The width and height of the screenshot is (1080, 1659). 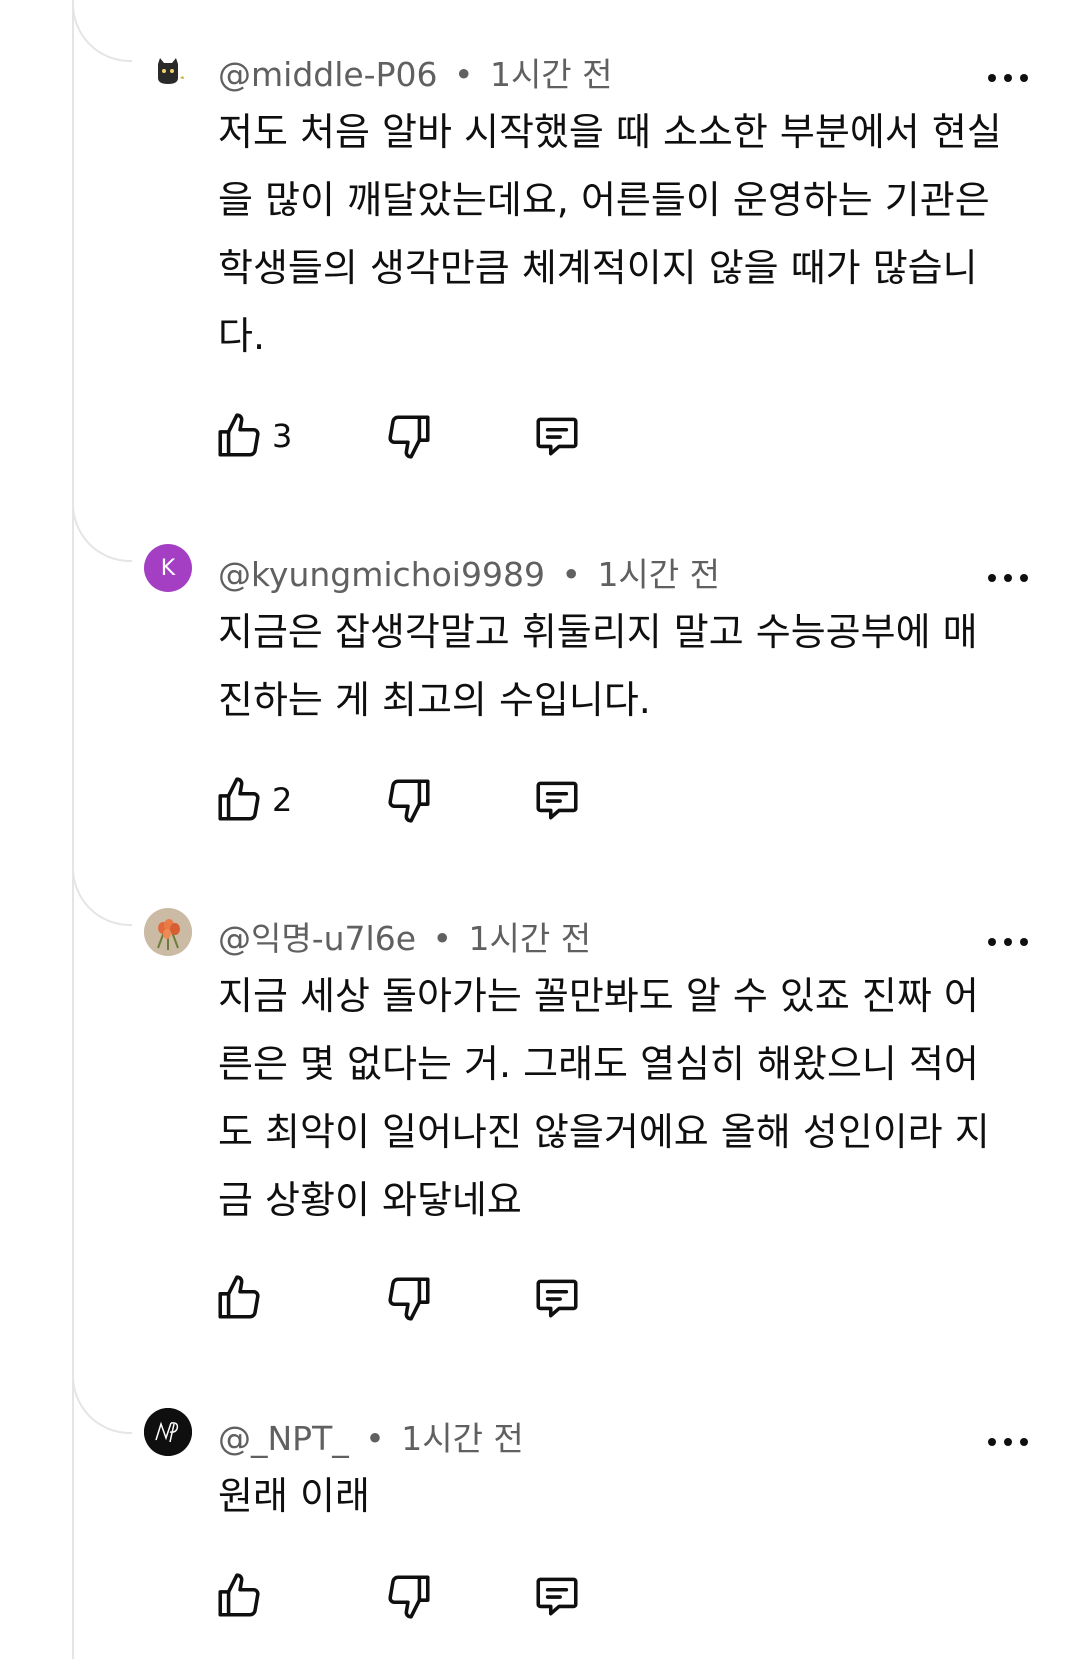 I want to click on comment-meta: @middle-P06 • 1시간 전, so click(x=415, y=72).